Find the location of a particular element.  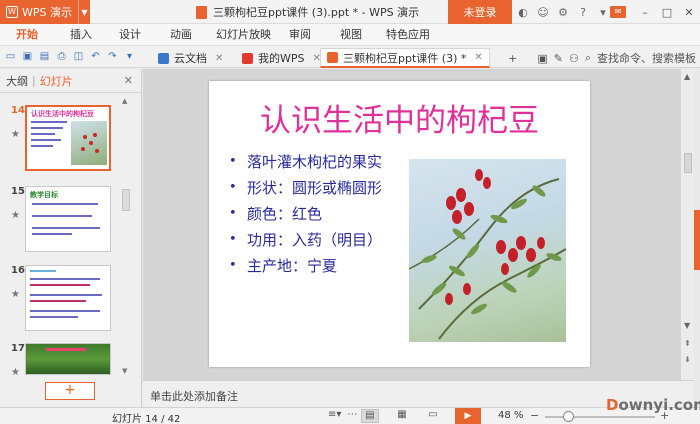

spellcheck-icon: ⋯ is located at coordinates (352, 414).